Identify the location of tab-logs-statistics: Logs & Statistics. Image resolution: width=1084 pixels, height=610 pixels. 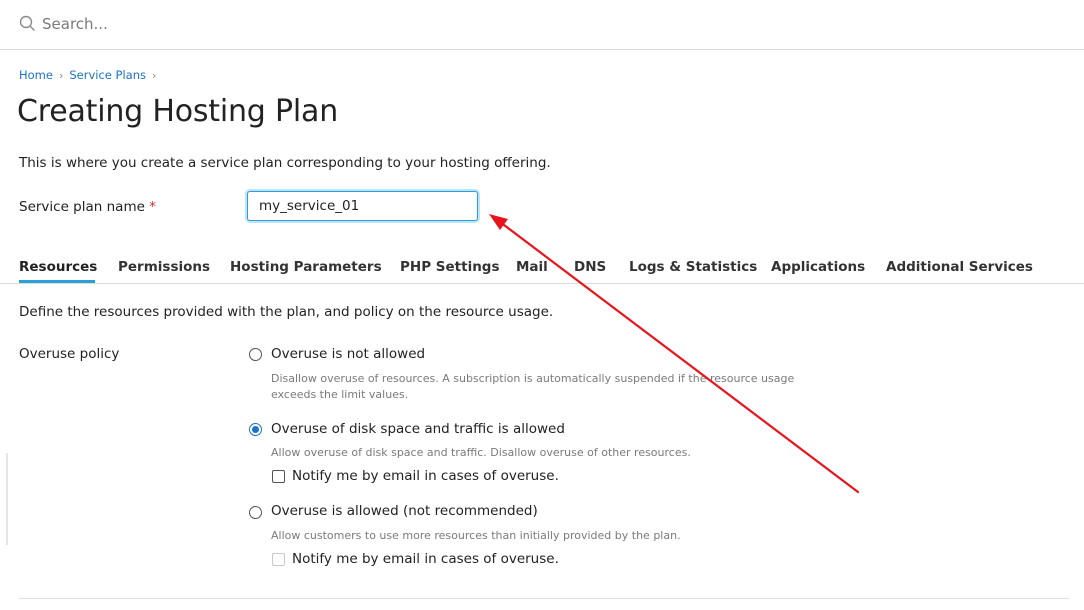
(693, 267).